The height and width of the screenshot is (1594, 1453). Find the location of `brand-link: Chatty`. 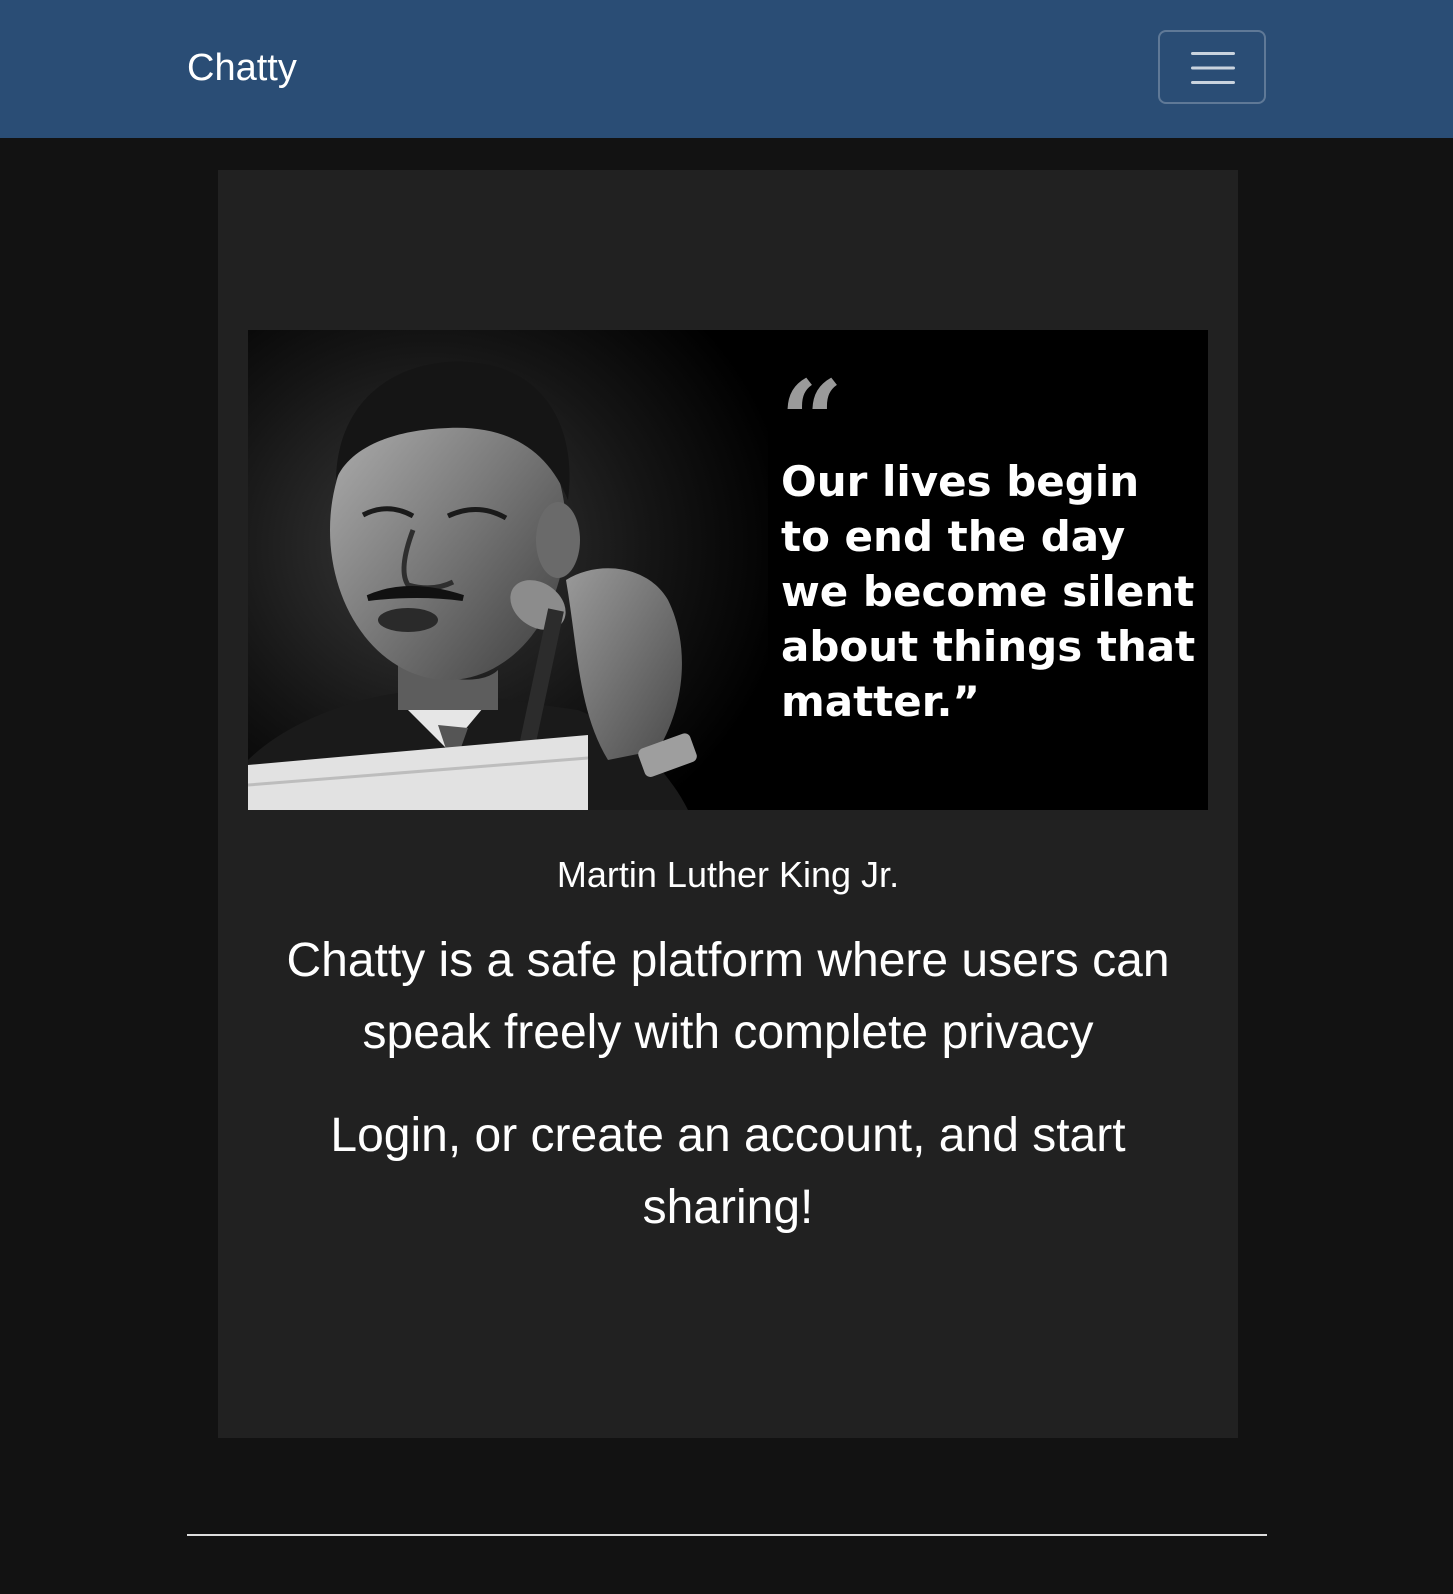

brand-link: Chatty is located at coordinates (242, 68).